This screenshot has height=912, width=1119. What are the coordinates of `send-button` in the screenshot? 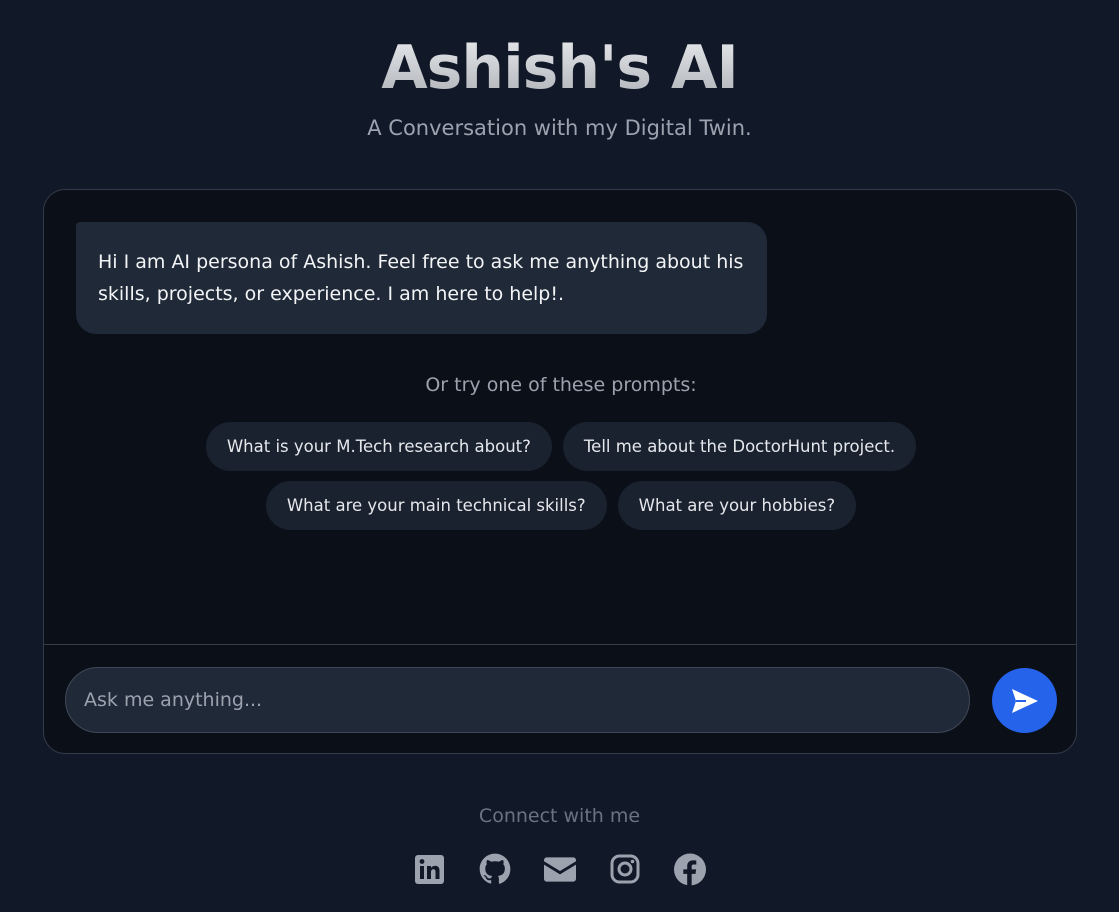 It's located at (1024, 700).